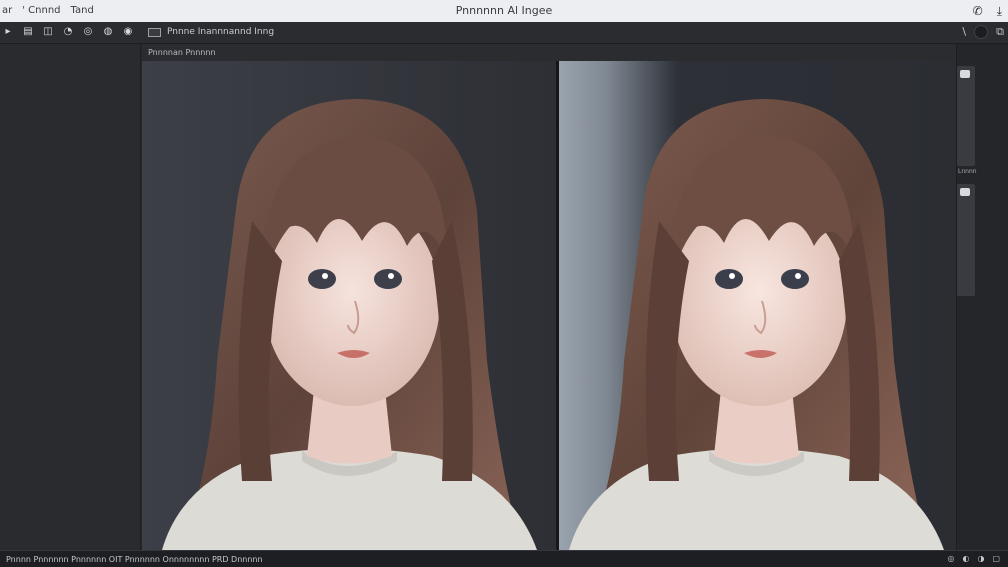  I want to click on dock-label: Lnnnn, so click(967, 171).